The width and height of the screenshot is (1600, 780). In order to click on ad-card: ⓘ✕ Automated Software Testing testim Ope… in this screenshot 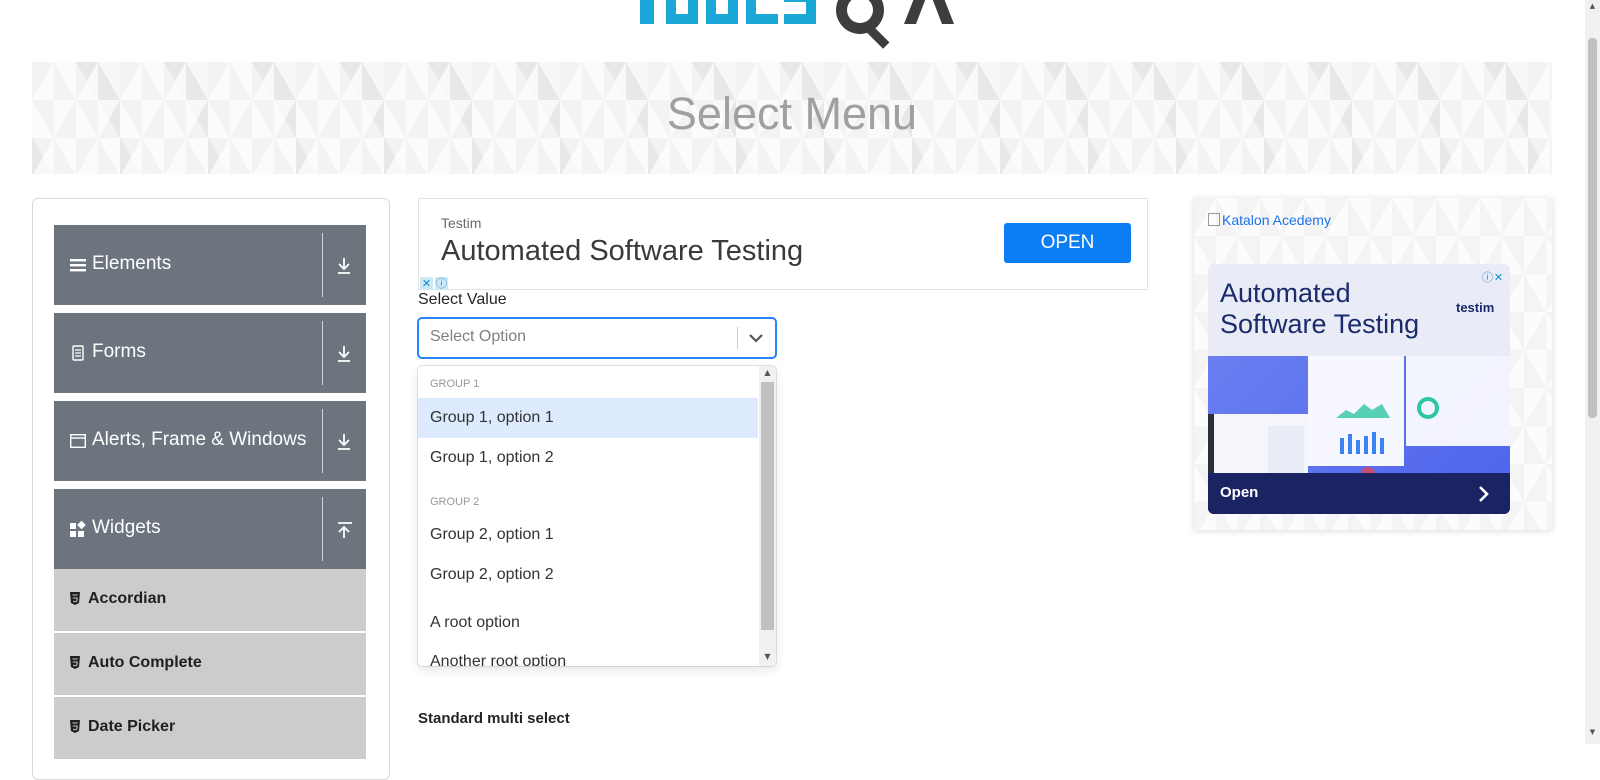, I will do `click(1359, 389)`.